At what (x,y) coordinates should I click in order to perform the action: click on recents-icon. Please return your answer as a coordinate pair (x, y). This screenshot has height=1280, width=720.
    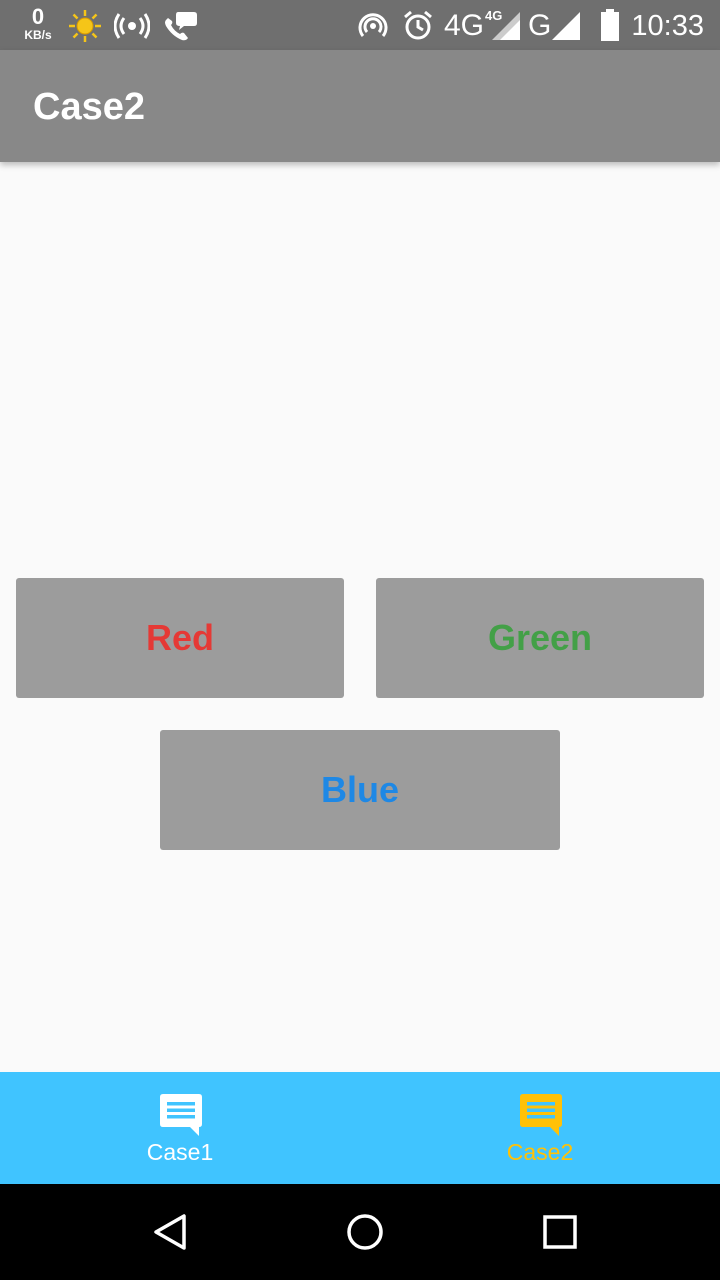
    Looking at the image, I should click on (560, 1232).